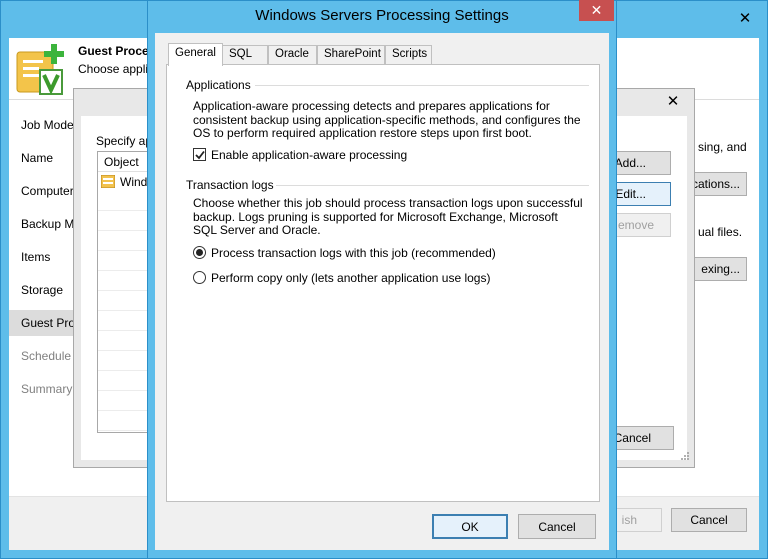 This screenshot has width=768, height=559. What do you see at coordinates (46, 356) in the screenshot?
I see `nav-item-schedule: Schedule` at bounding box center [46, 356].